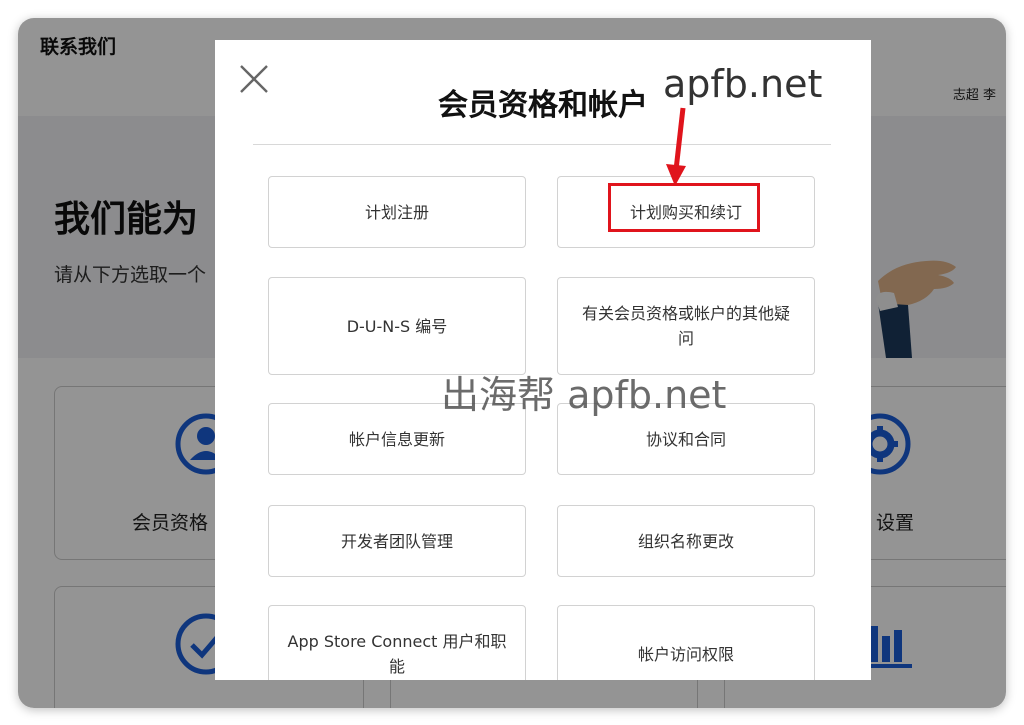 This screenshot has width=1024, height=725. What do you see at coordinates (676, 146) in the screenshot?
I see `red-arrow-annotation` at bounding box center [676, 146].